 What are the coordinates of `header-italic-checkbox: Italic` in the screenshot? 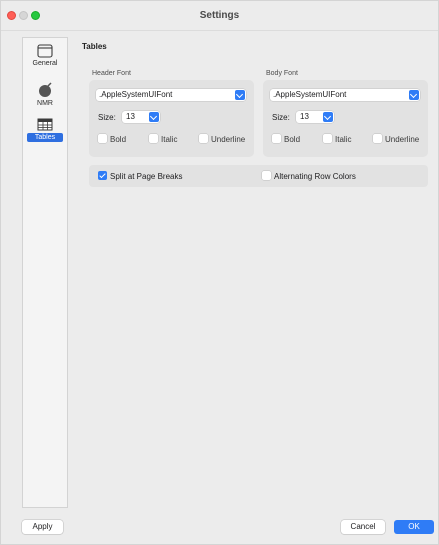 It's located at (163, 139).